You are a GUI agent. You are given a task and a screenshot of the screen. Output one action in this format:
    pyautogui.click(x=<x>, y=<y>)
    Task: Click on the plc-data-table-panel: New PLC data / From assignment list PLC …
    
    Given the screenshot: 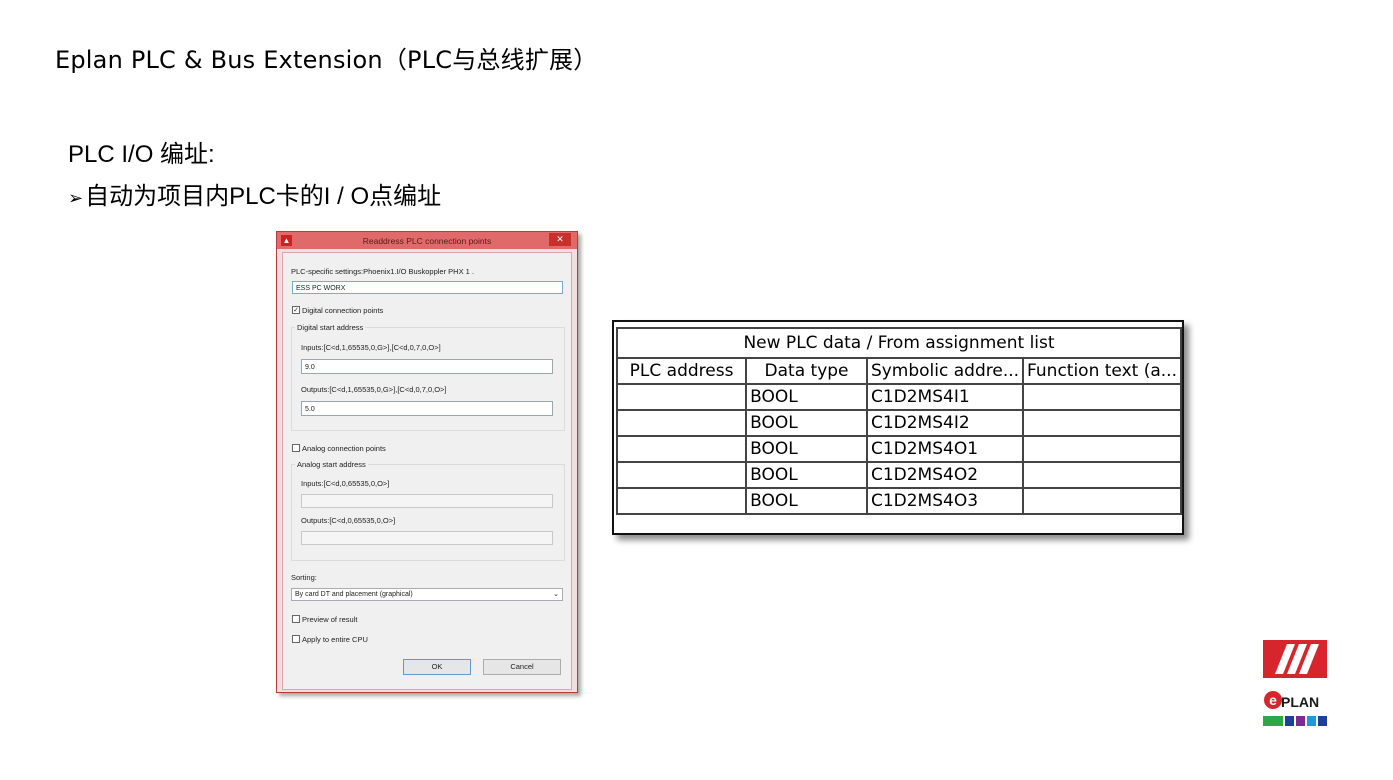 What is the action you would take?
    pyautogui.click(x=898, y=427)
    